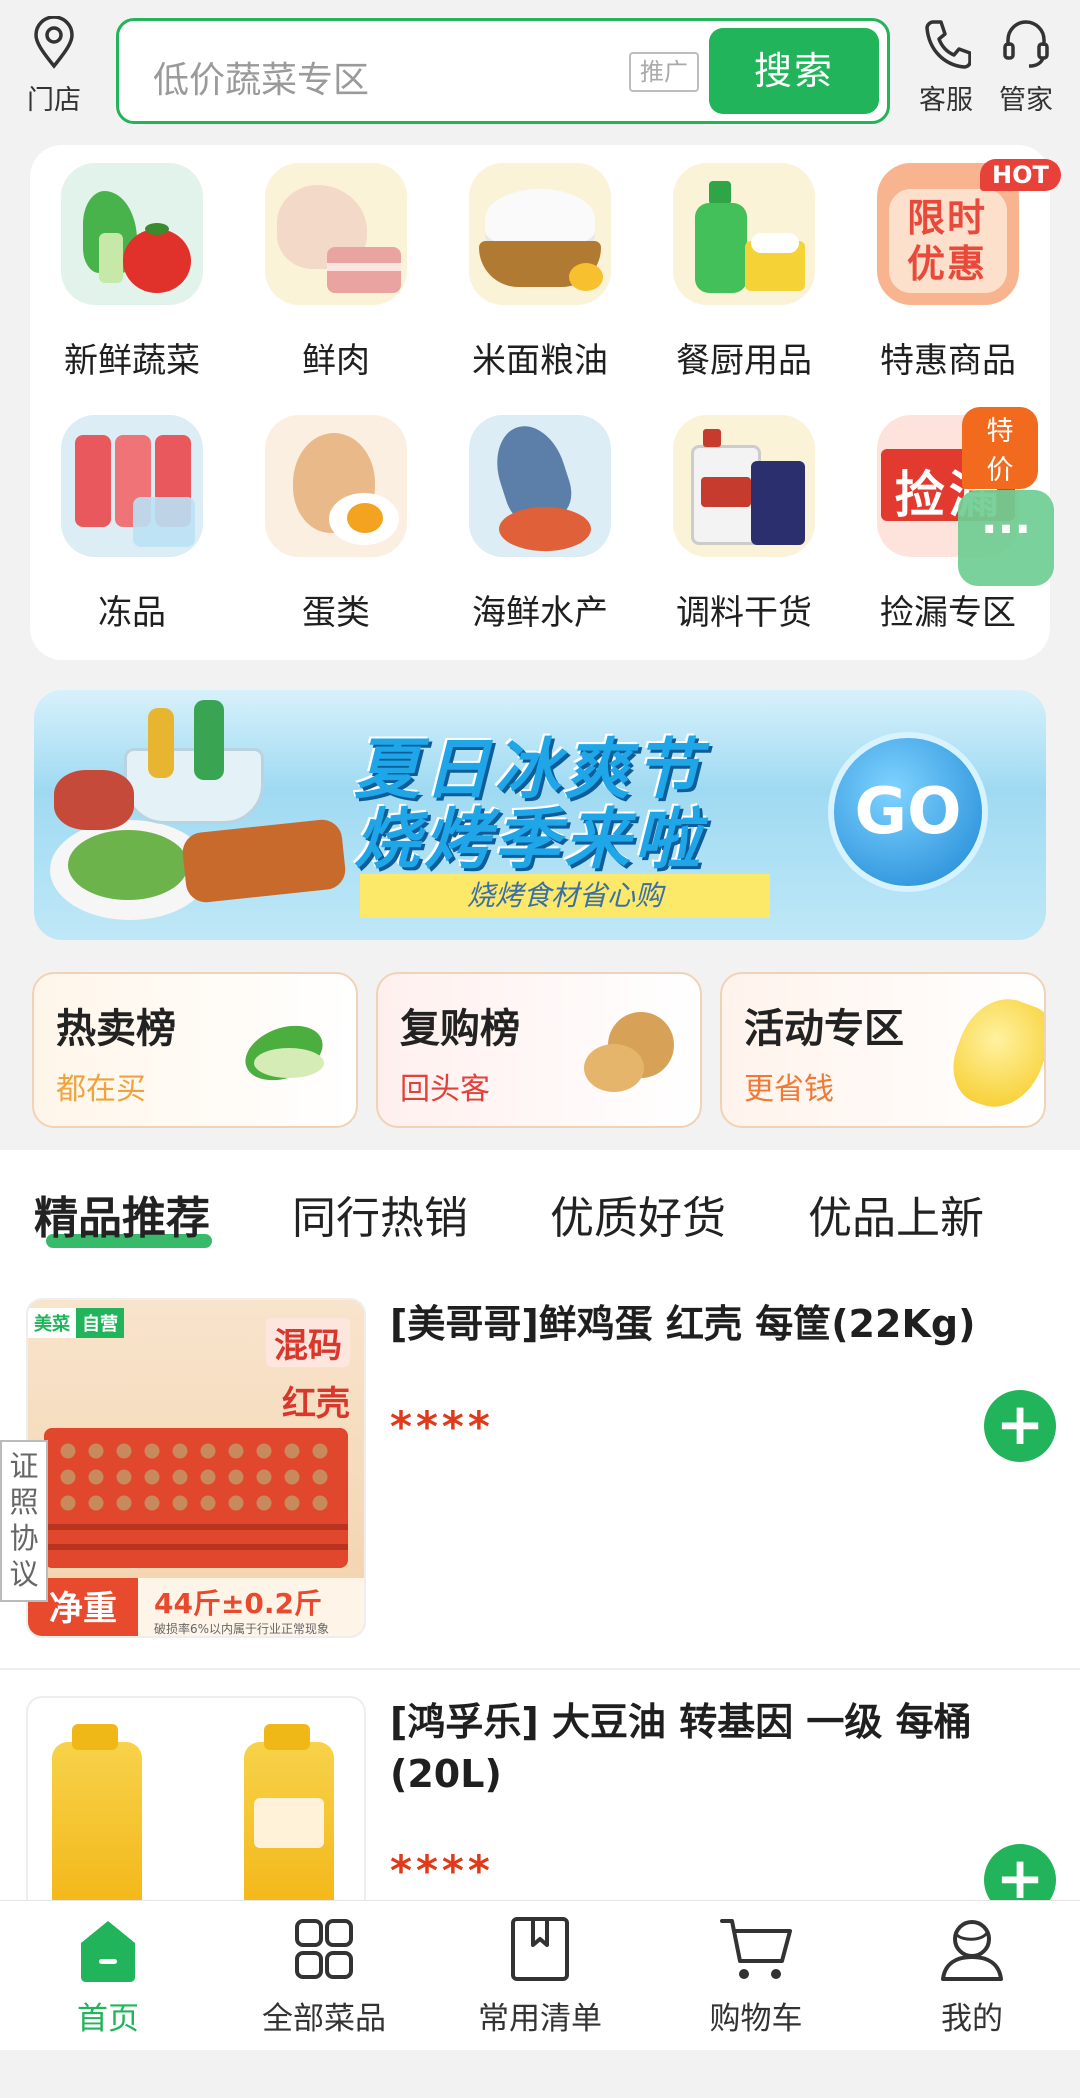  What do you see at coordinates (744, 234) in the screenshot?
I see `kitchen-supplies-icon` at bounding box center [744, 234].